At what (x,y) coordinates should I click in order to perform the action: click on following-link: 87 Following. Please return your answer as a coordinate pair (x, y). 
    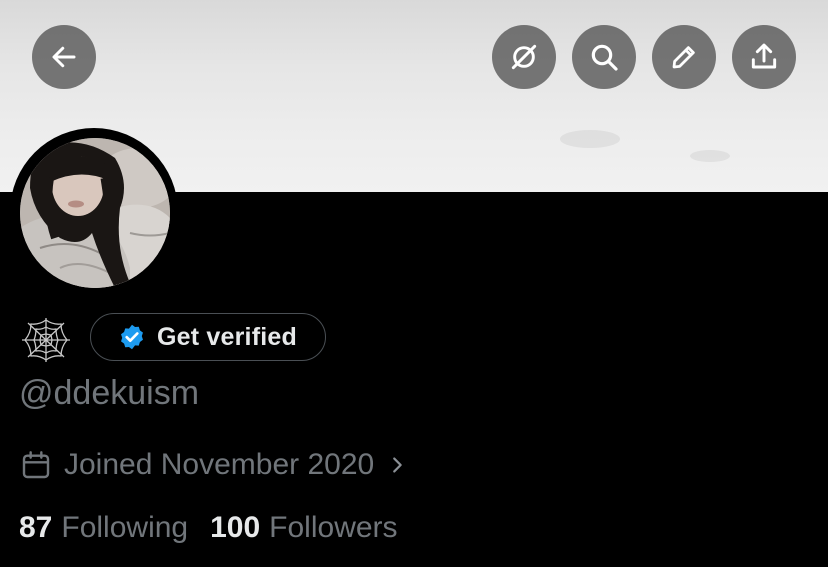
    Looking at the image, I should click on (103, 528).